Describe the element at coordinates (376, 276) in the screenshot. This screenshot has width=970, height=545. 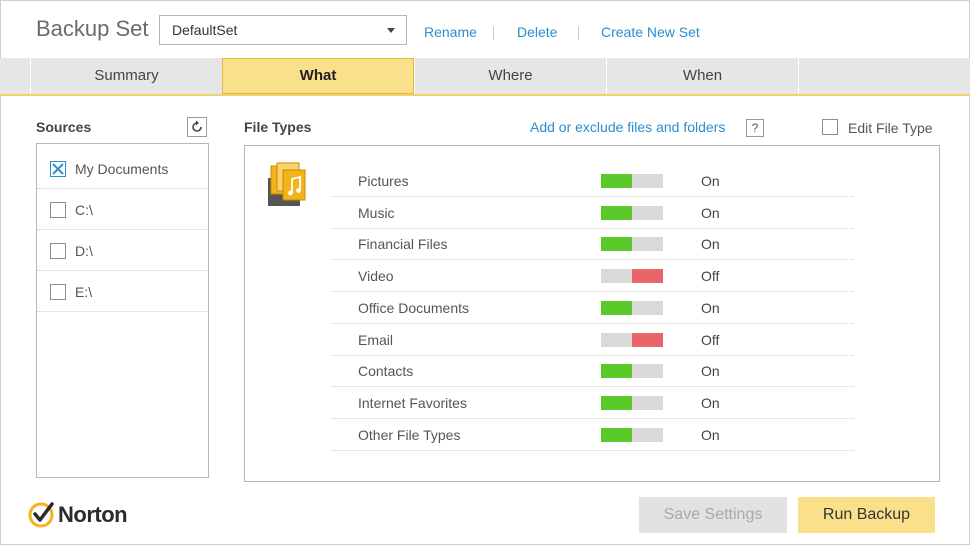
I see `file-type-name: Video` at that location.